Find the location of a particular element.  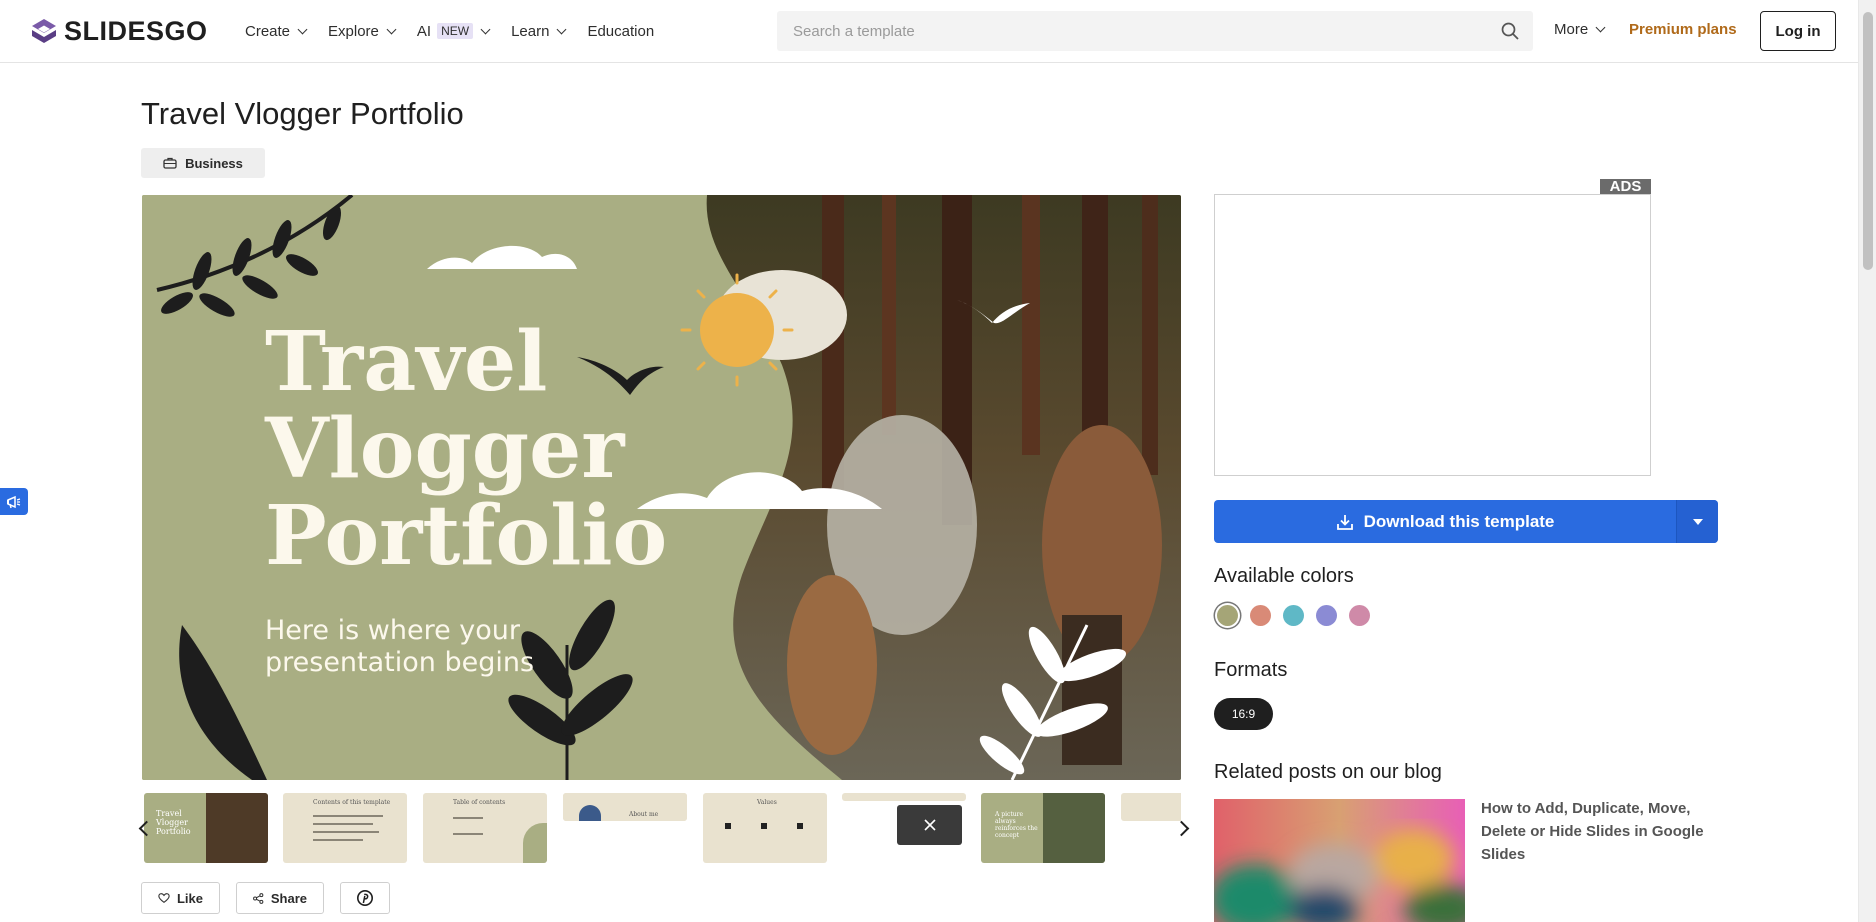

thumbnails-next-button is located at coordinates (1184, 828).